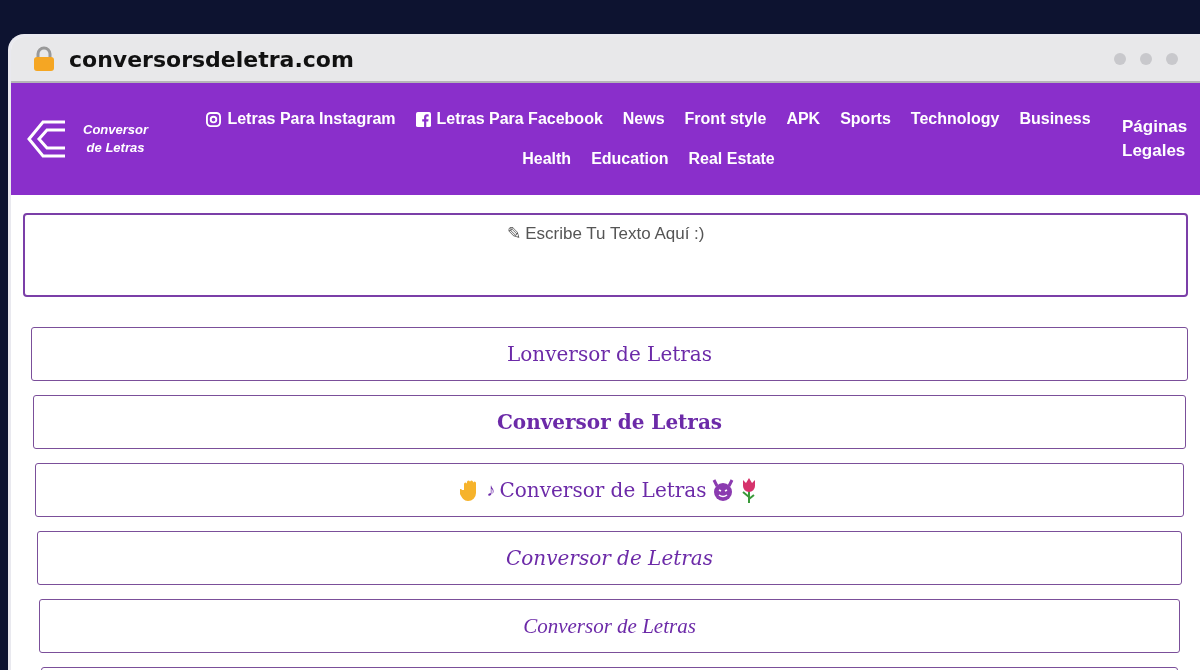  Describe the element at coordinates (509, 119) in the screenshot. I see `nav-link: Letras Para Facebook` at that location.